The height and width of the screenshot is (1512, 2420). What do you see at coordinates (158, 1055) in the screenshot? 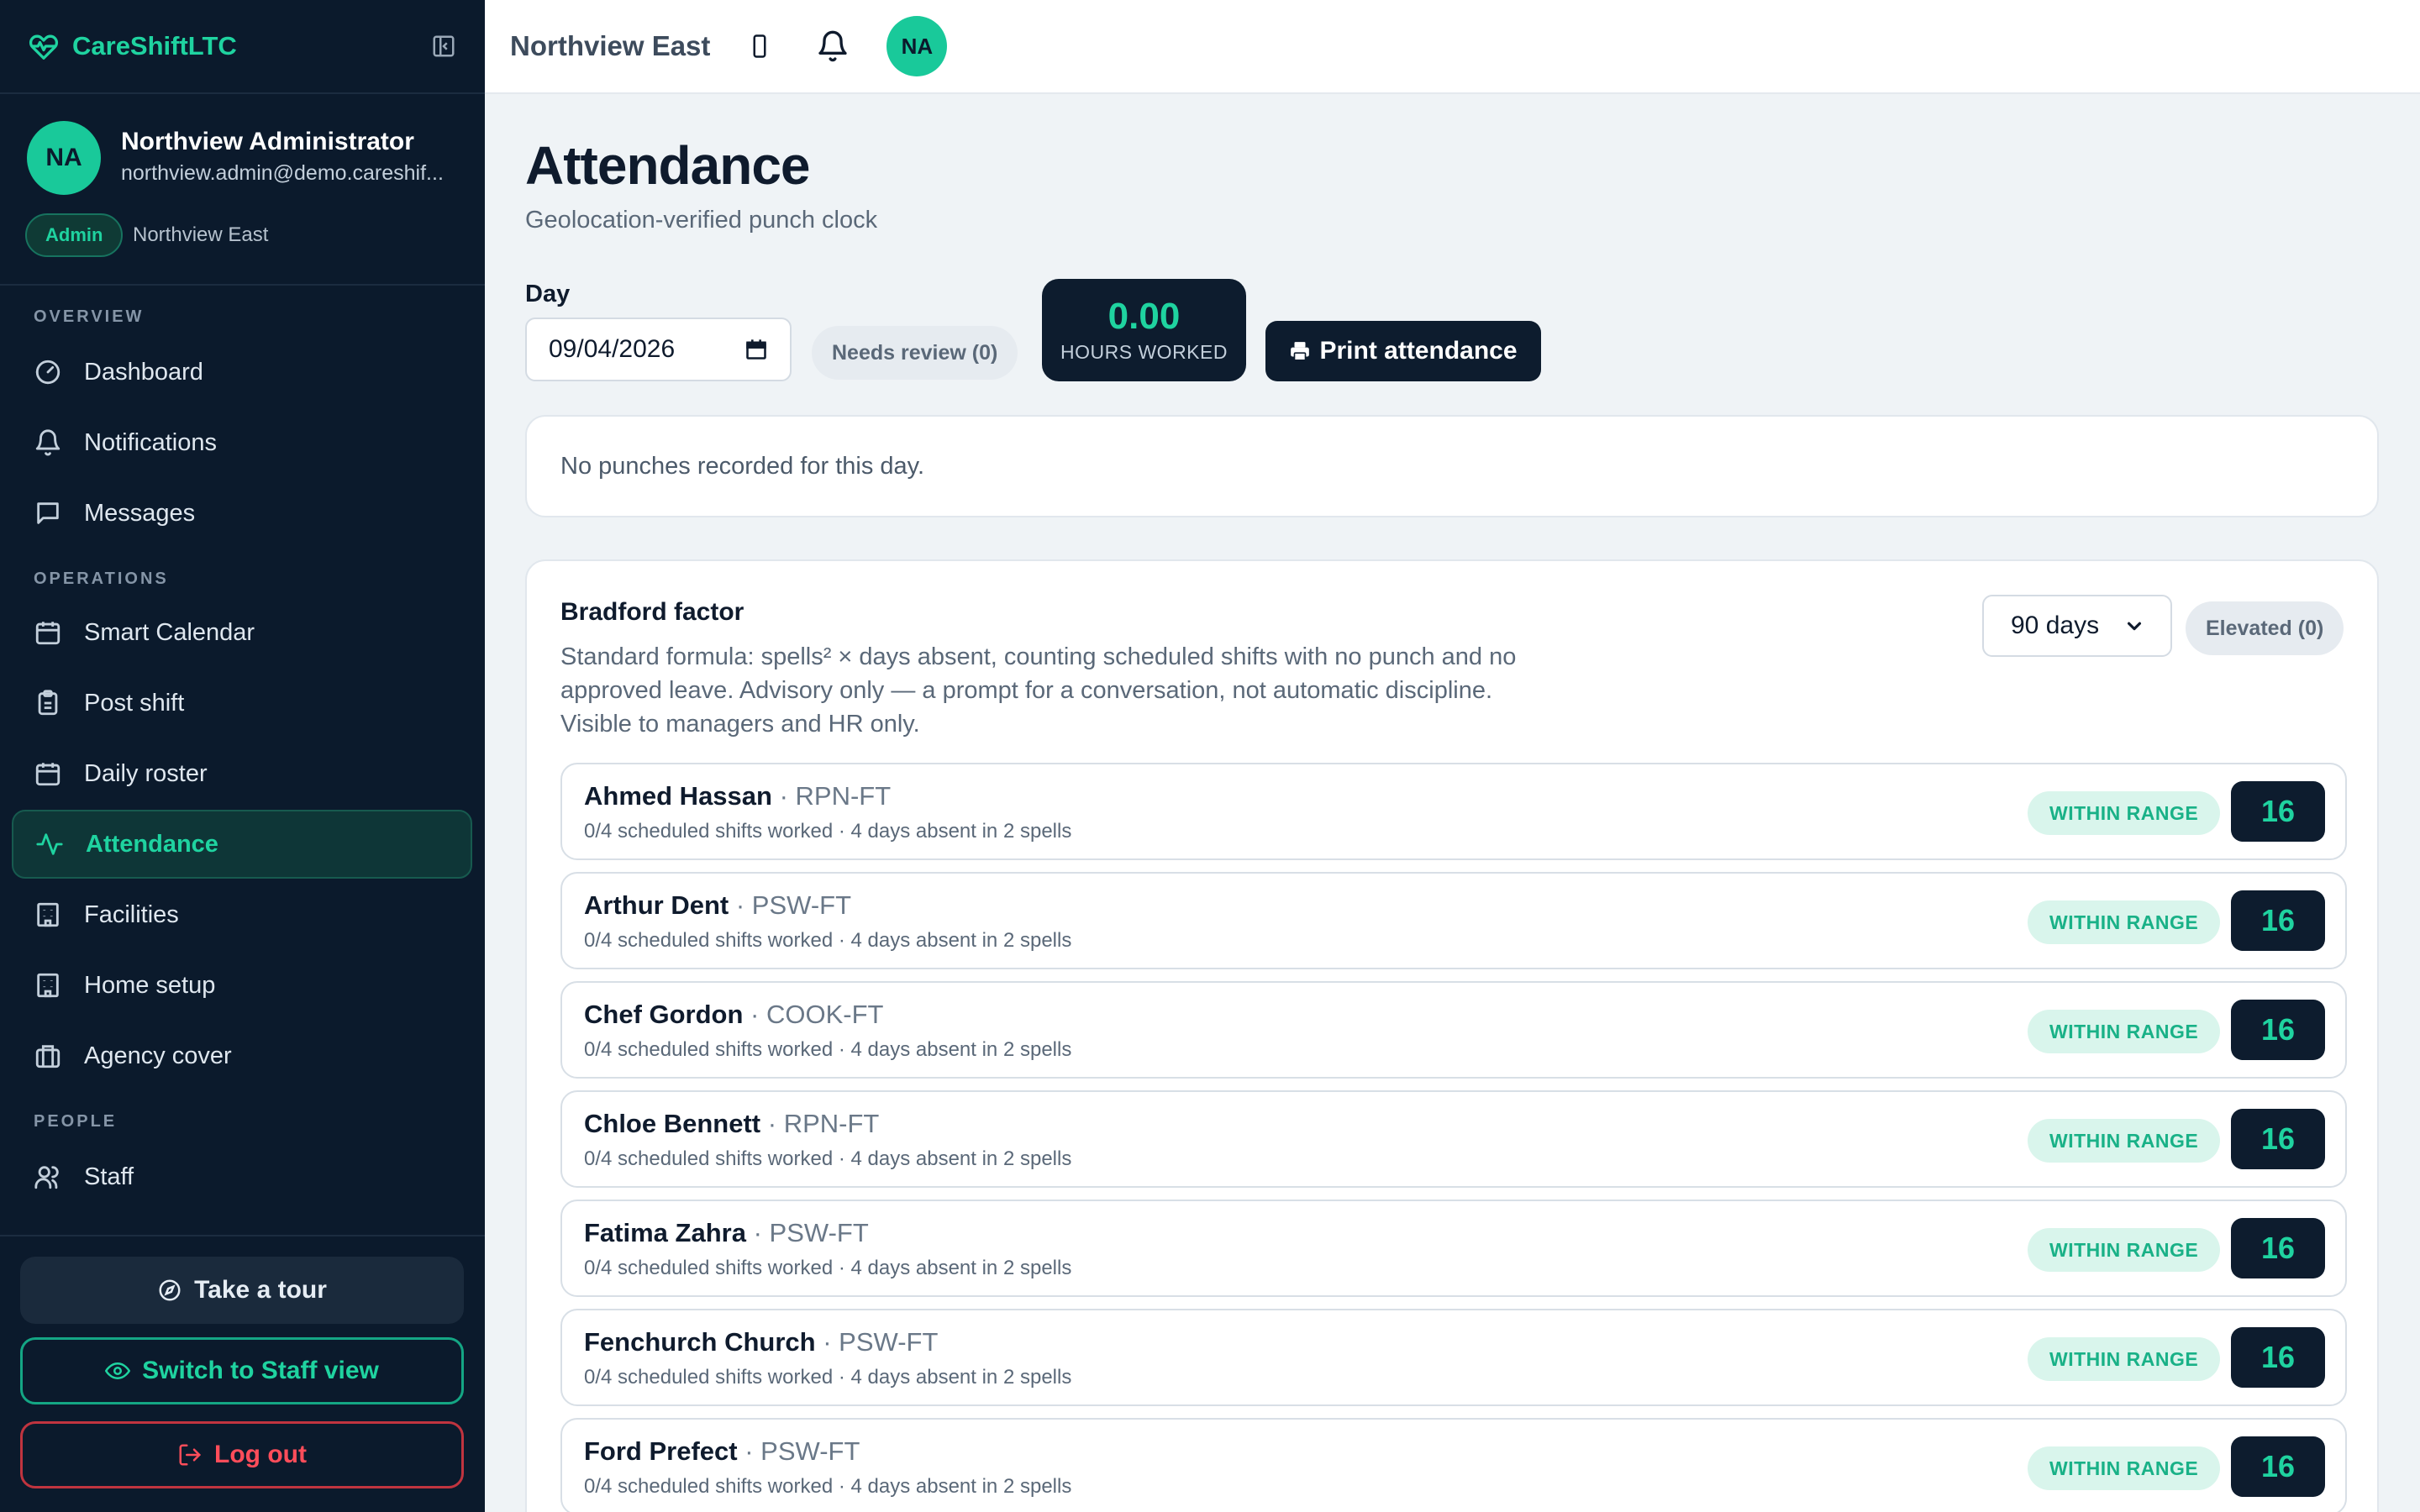
I see `sidebar-item-label: Agency cover` at bounding box center [158, 1055].